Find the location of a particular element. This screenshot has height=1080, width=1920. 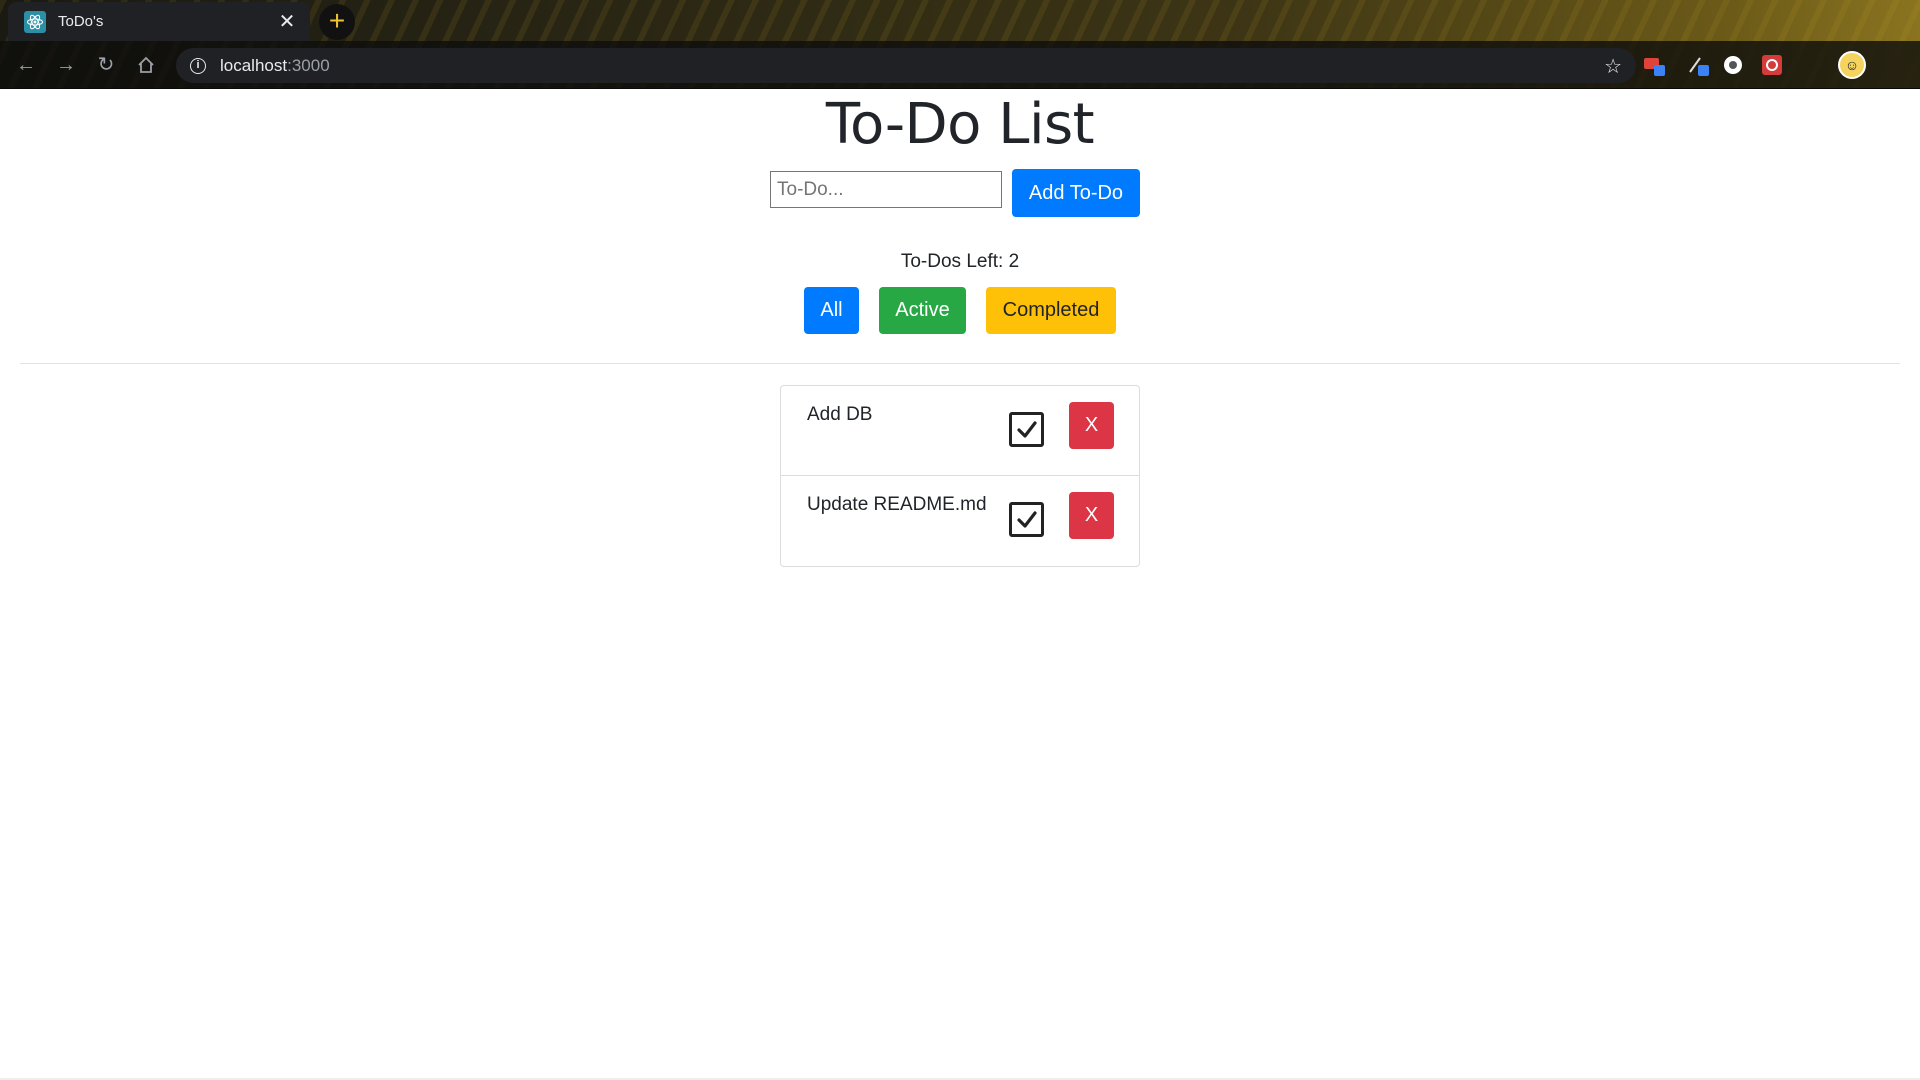

page-title: To-Do List is located at coordinates (960, 124).